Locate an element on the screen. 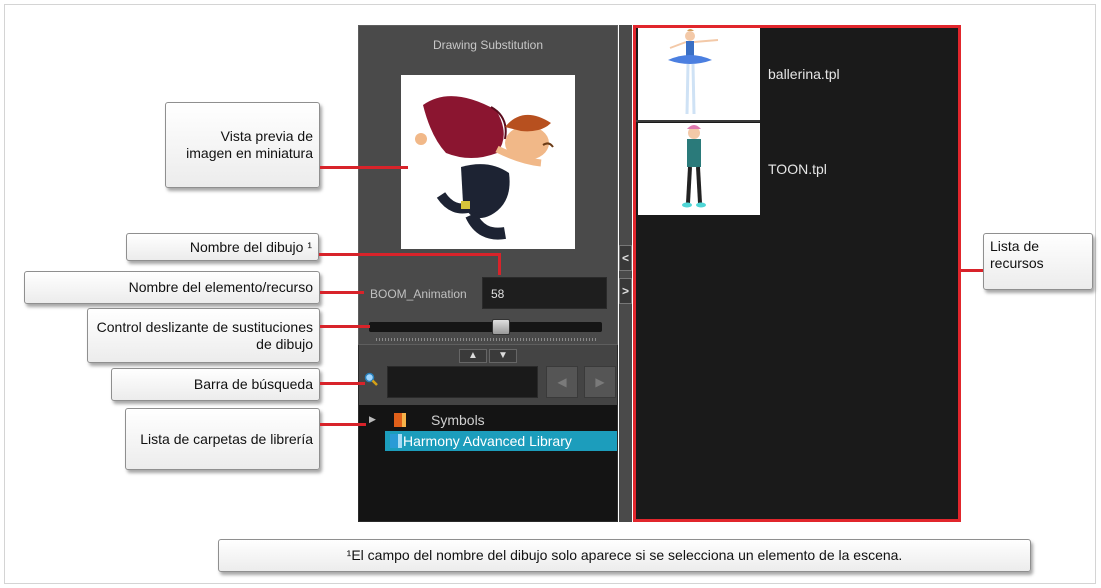  callout-drawing-name: Nombre del dibujo ¹ is located at coordinates (222, 247).